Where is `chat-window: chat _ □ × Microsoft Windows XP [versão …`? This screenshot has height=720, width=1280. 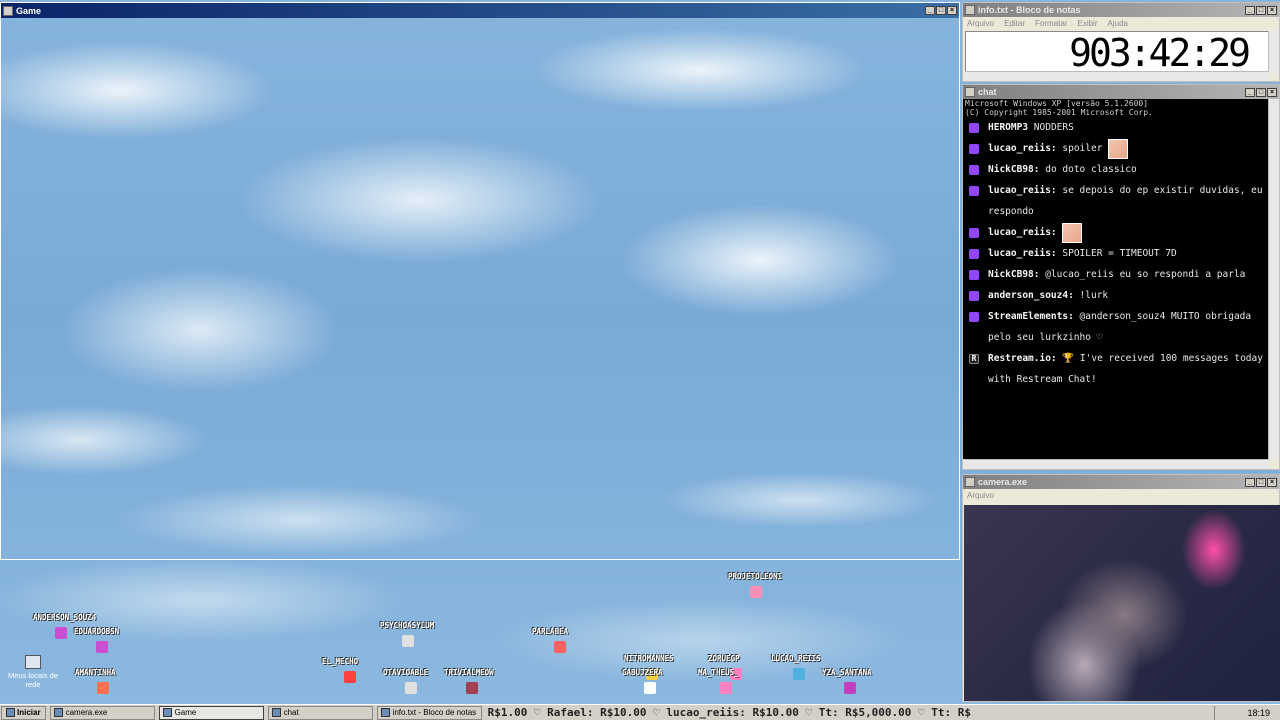 chat-window: chat _ □ × Microsoft Windows XP [versão … is located at coordinates (1121, 277).